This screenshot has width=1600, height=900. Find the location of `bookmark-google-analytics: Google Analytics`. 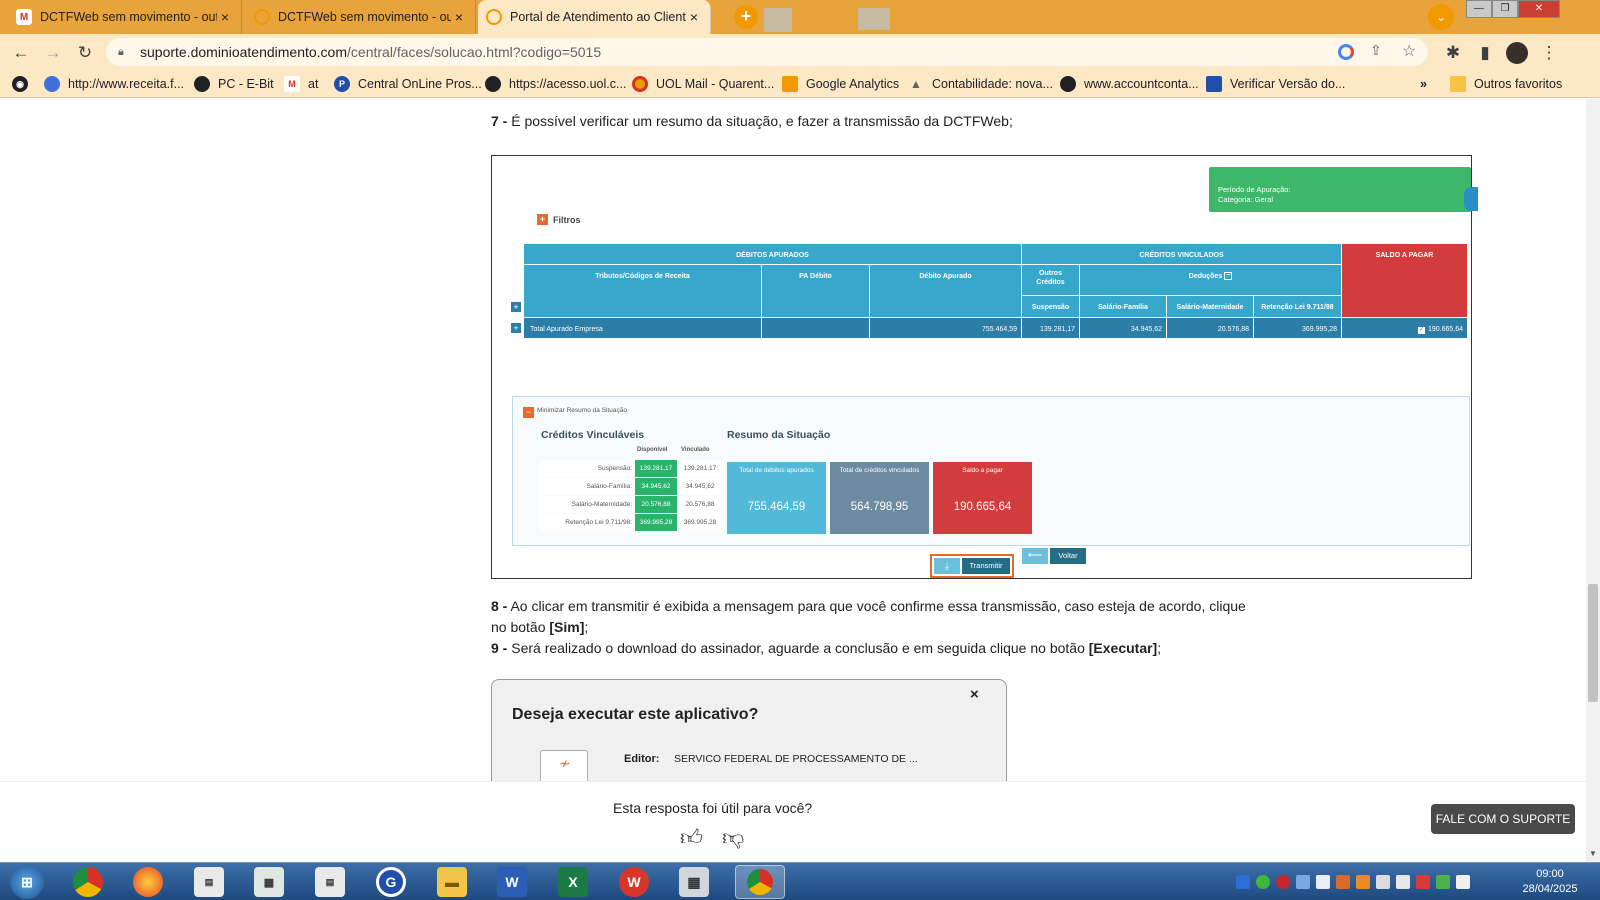

bookmark-google-analytics: Google Analytics is located at coordinates (840, 84).